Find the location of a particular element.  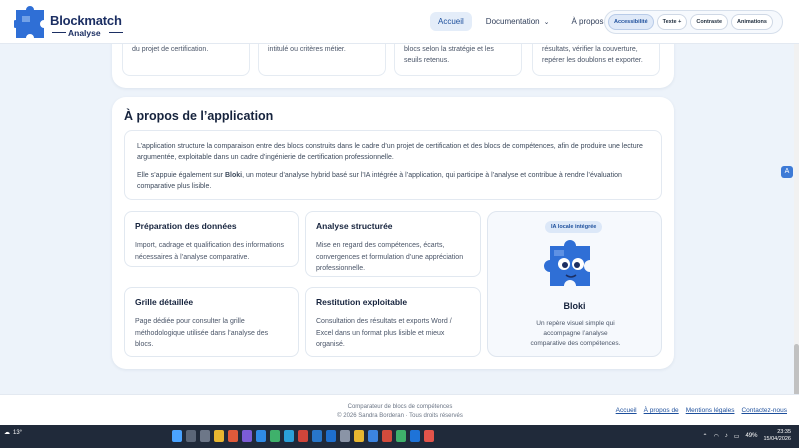

weather-widget: ☁ 13° is located at coordinates (13, 433).